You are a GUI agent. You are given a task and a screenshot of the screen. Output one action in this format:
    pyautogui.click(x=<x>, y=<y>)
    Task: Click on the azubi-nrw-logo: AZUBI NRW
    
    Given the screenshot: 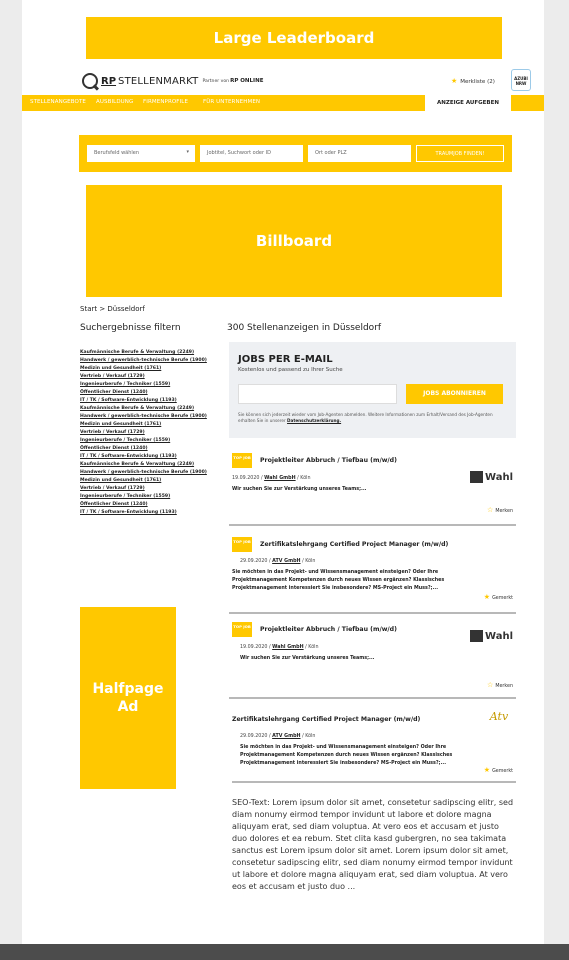 What is the action you would take?
    pyautogui.click(x=521, y=80)
    